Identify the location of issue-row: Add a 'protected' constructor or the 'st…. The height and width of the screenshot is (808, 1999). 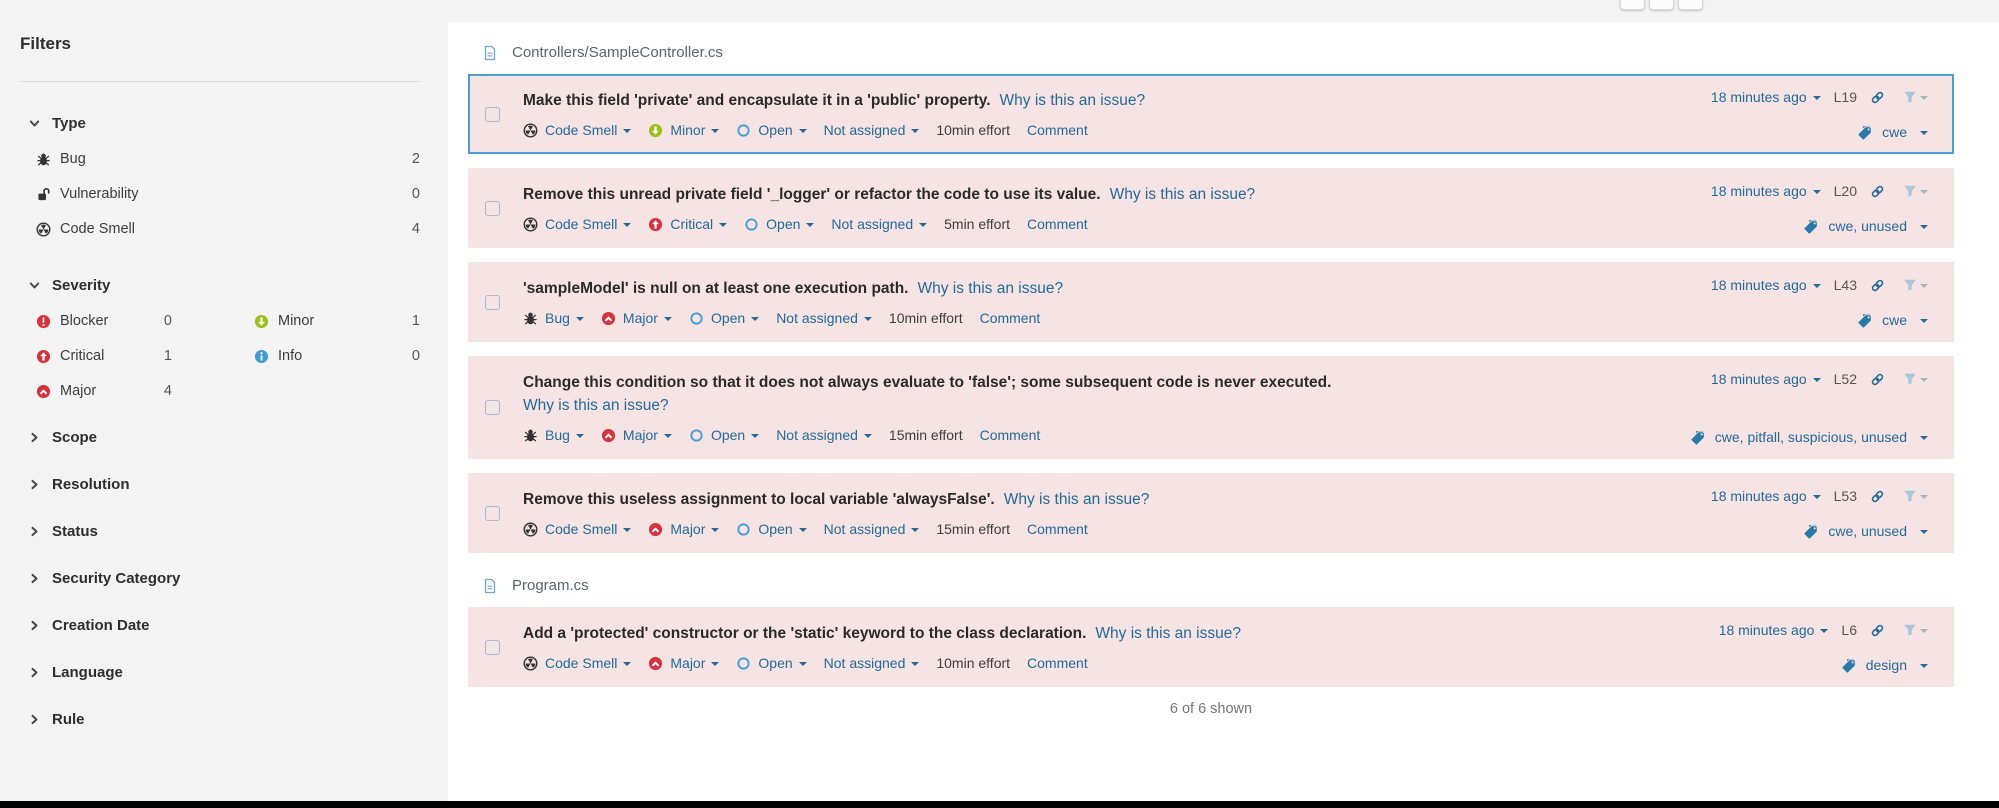
(1211, 647).